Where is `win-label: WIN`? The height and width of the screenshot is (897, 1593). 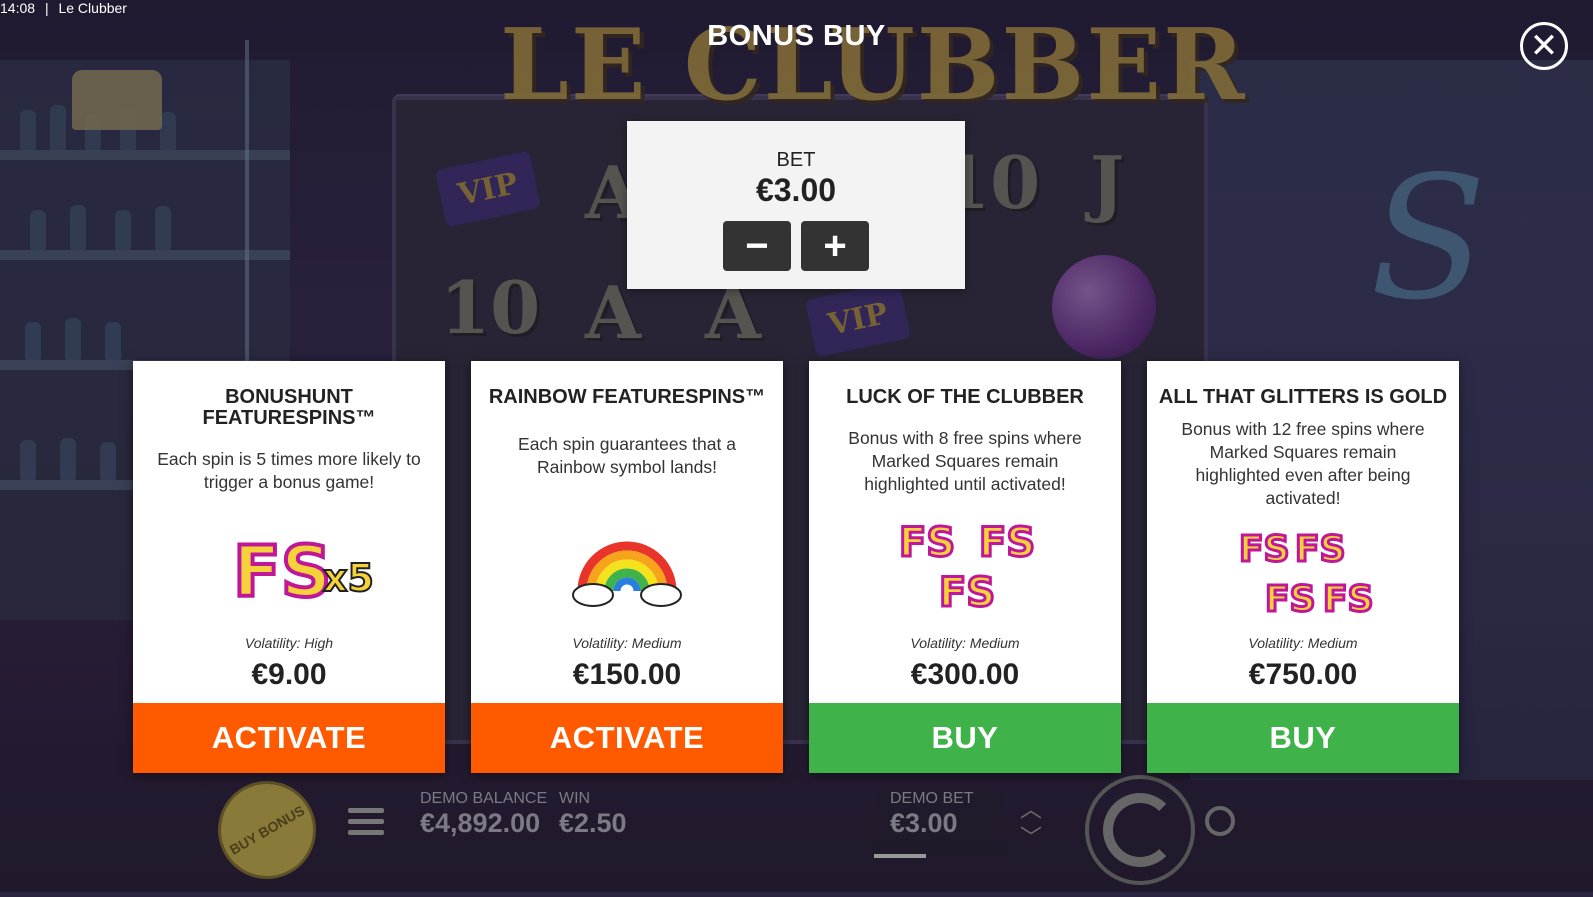
win-label: WIN is located at coordinates (575, 798).